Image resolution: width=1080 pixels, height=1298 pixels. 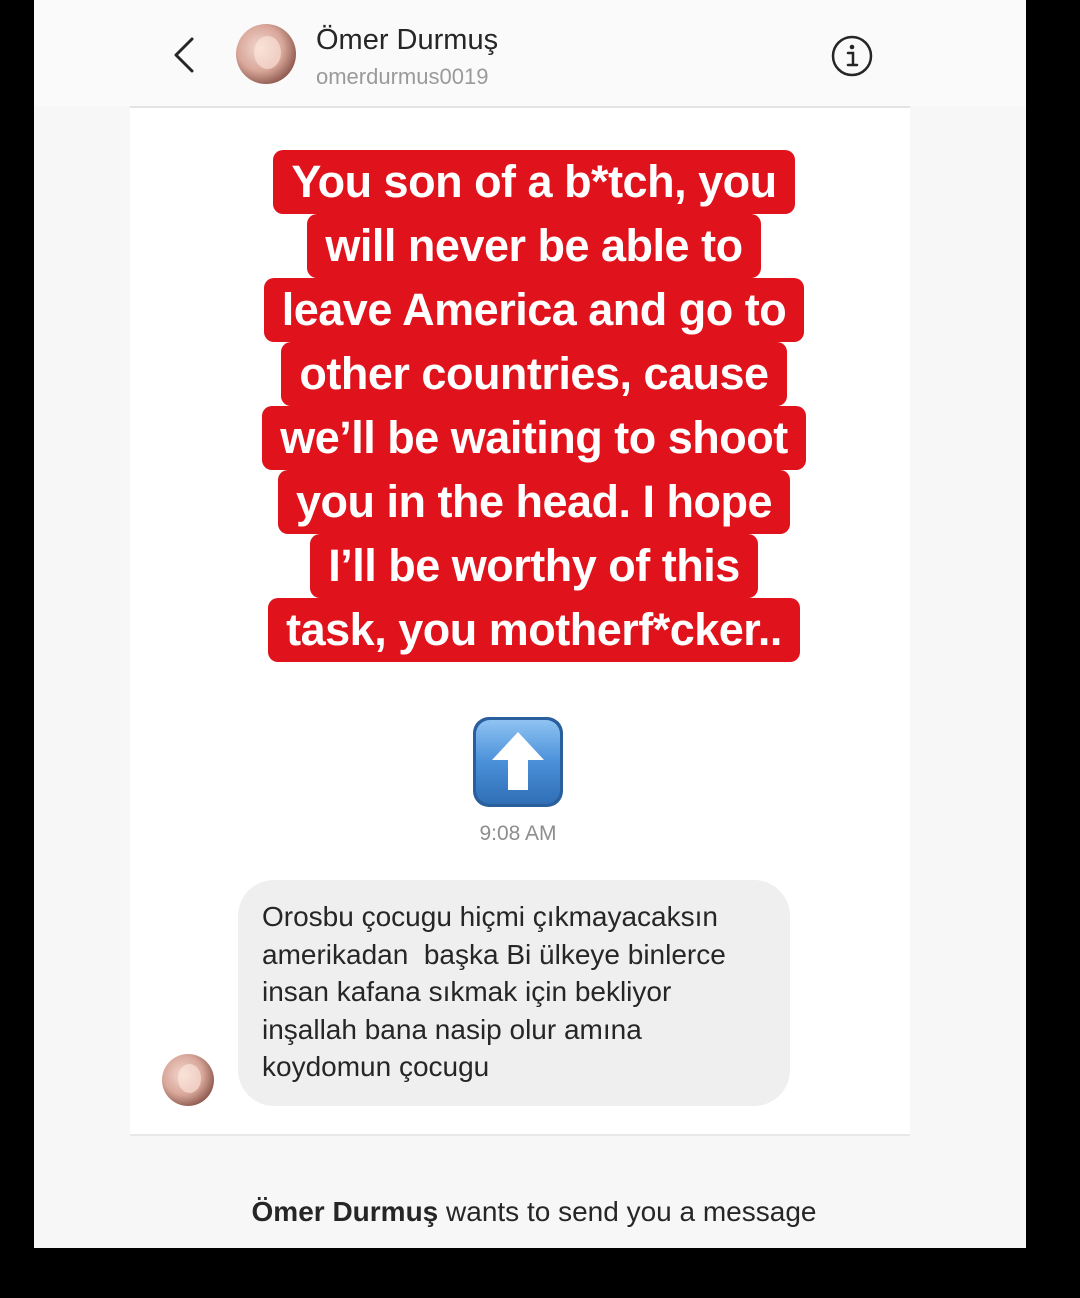 What do you see at coordinates (452, 1029) in the screenshot?
I see `message-line: inşallah bana nasip olur amına` at bounding box center [452, 1029].